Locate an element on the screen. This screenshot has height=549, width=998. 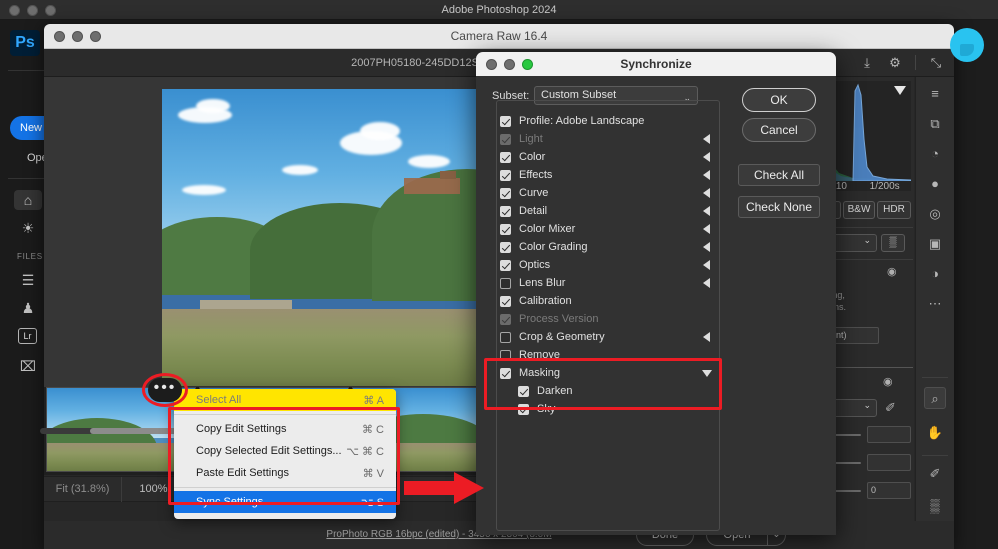
sync-item-sky: Sky is located at coordinates (608, 409).